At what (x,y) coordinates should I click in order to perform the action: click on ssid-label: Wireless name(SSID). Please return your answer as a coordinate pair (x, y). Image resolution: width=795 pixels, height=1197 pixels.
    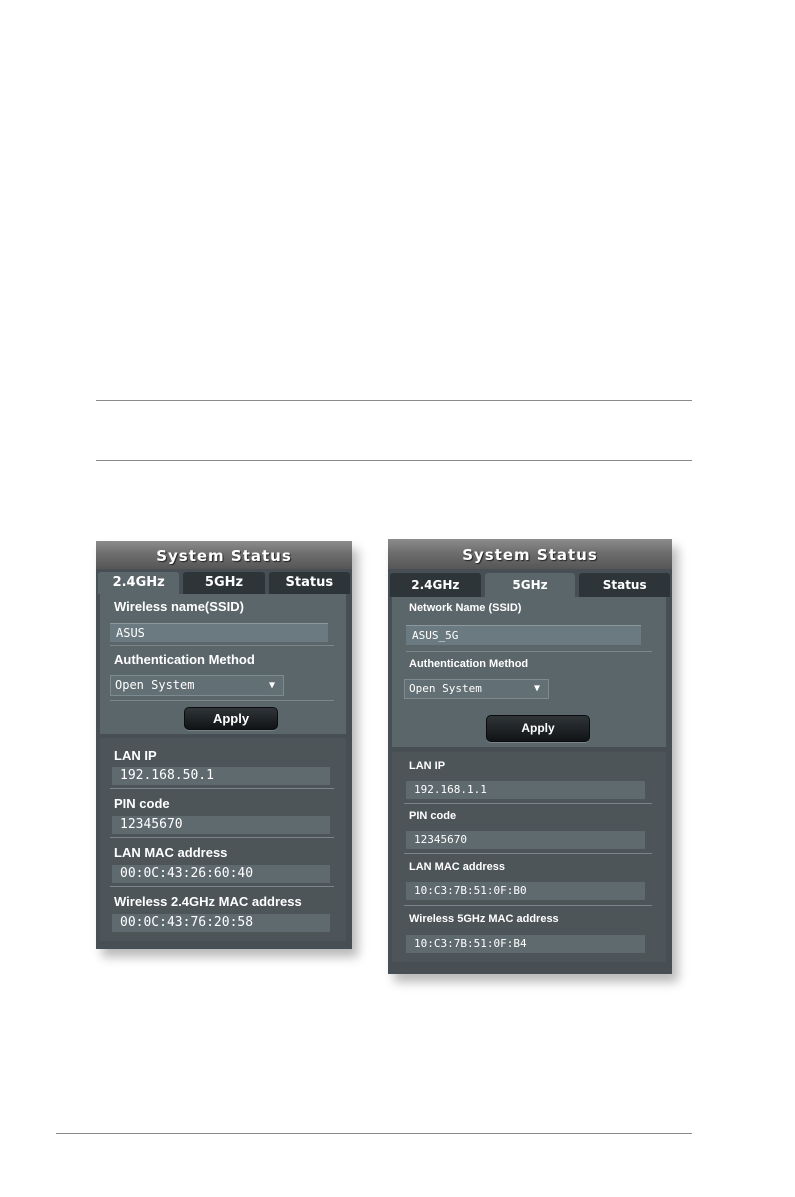
    Looking at the image, I should click on (179, 606).